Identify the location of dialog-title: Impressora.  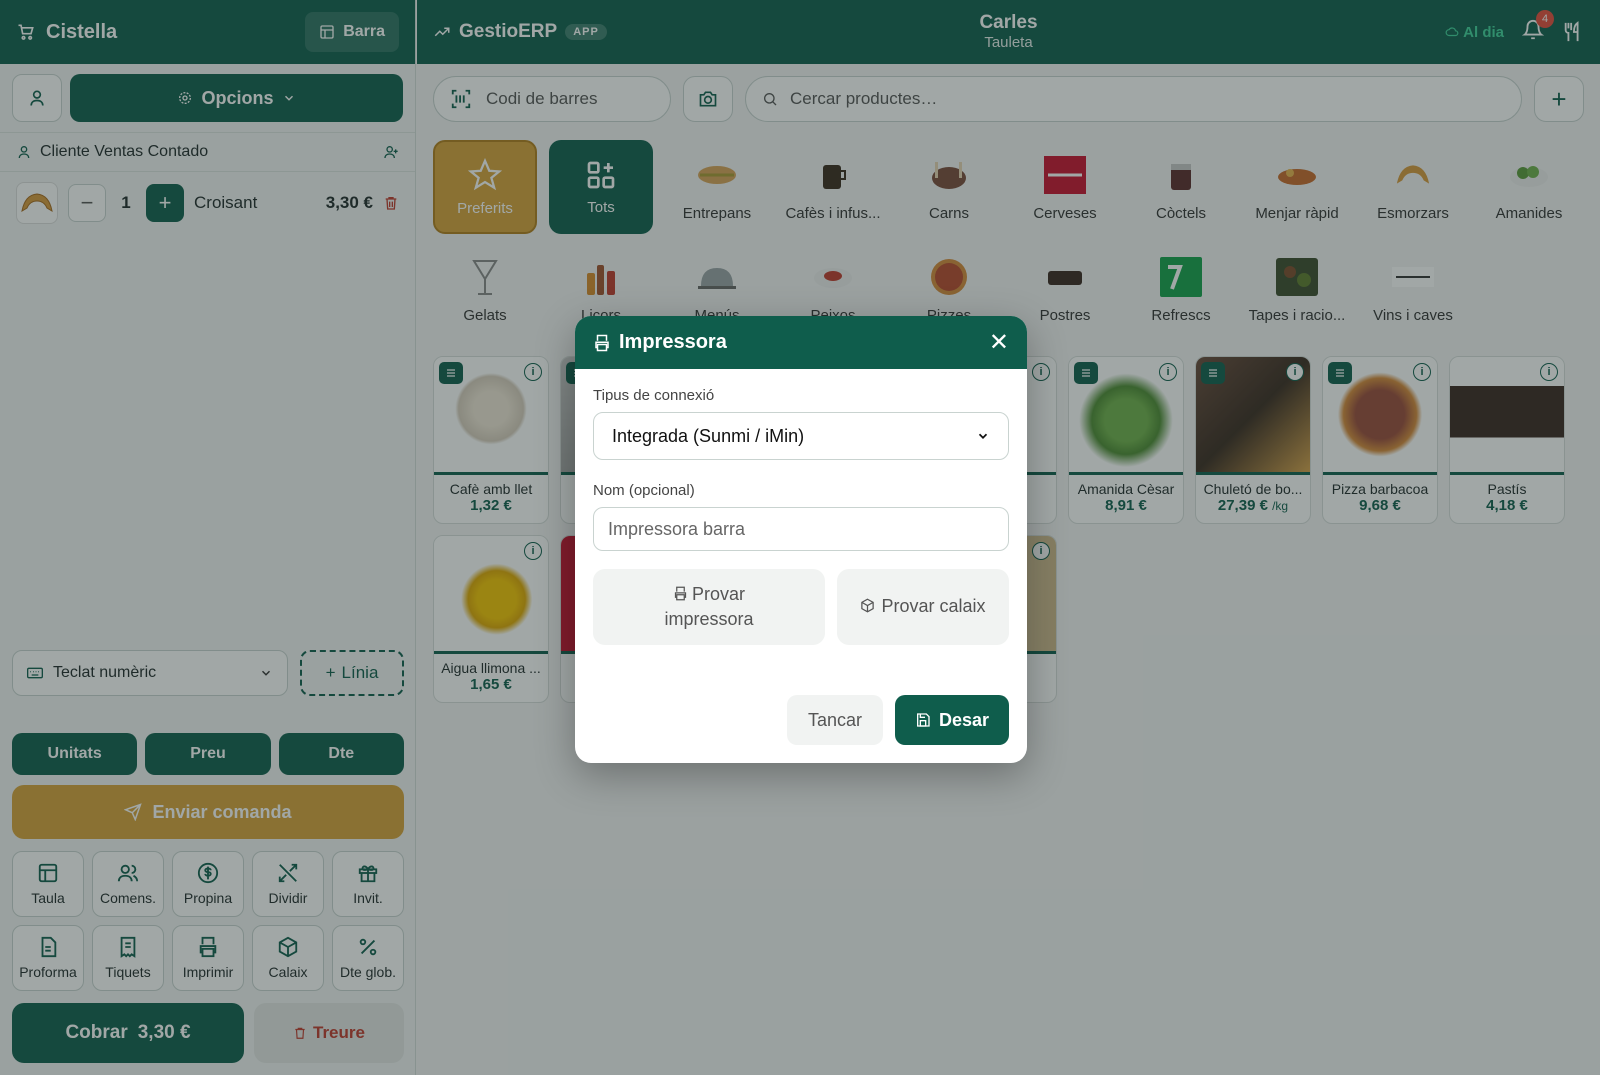
(673, 342).